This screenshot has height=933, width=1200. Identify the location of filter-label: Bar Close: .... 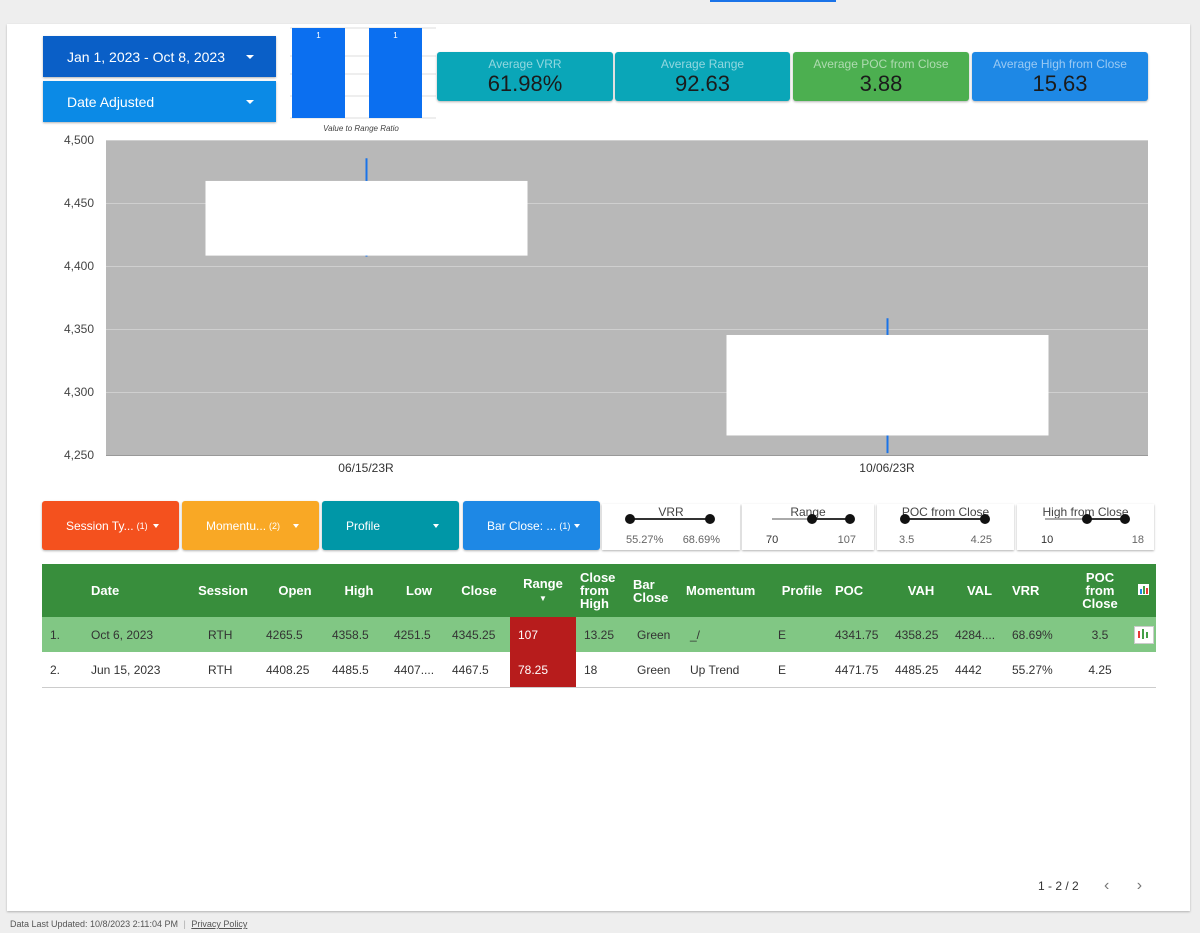
(522, 525).